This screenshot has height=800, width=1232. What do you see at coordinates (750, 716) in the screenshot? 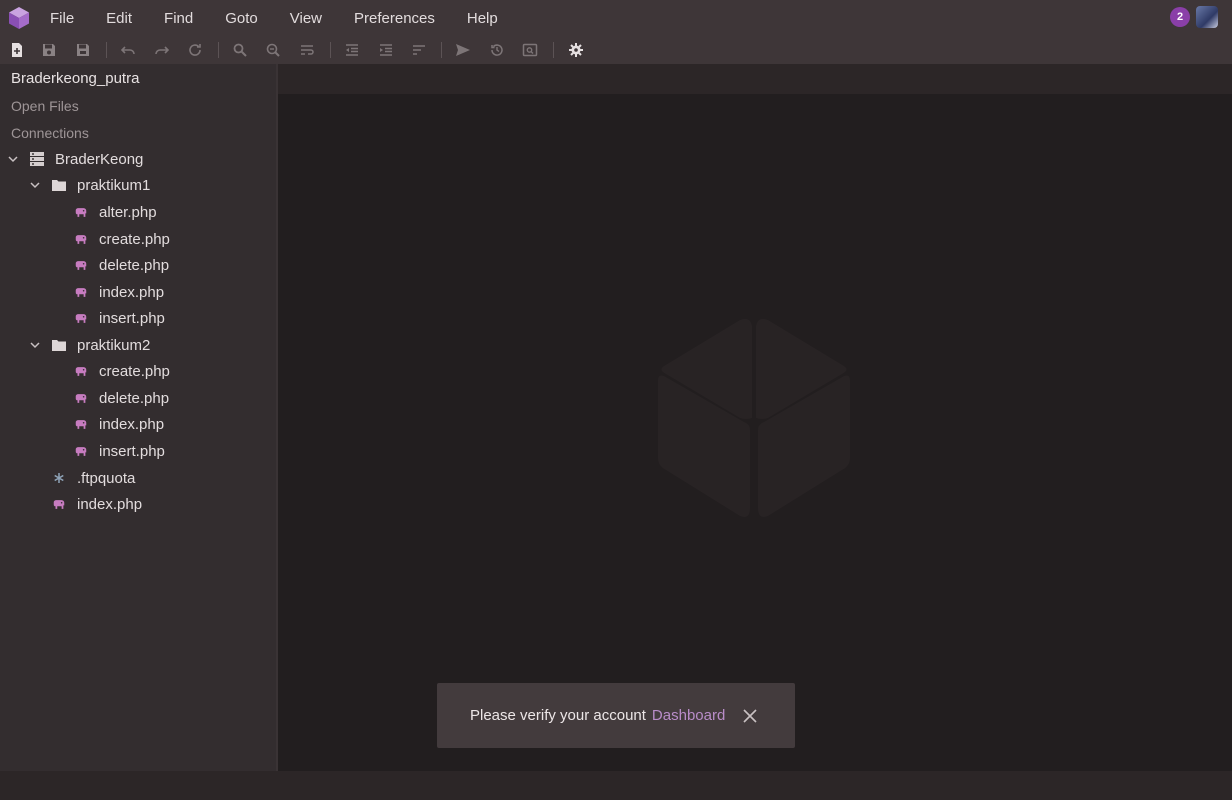
I see `close-icon` at bounding box center [750, 716].